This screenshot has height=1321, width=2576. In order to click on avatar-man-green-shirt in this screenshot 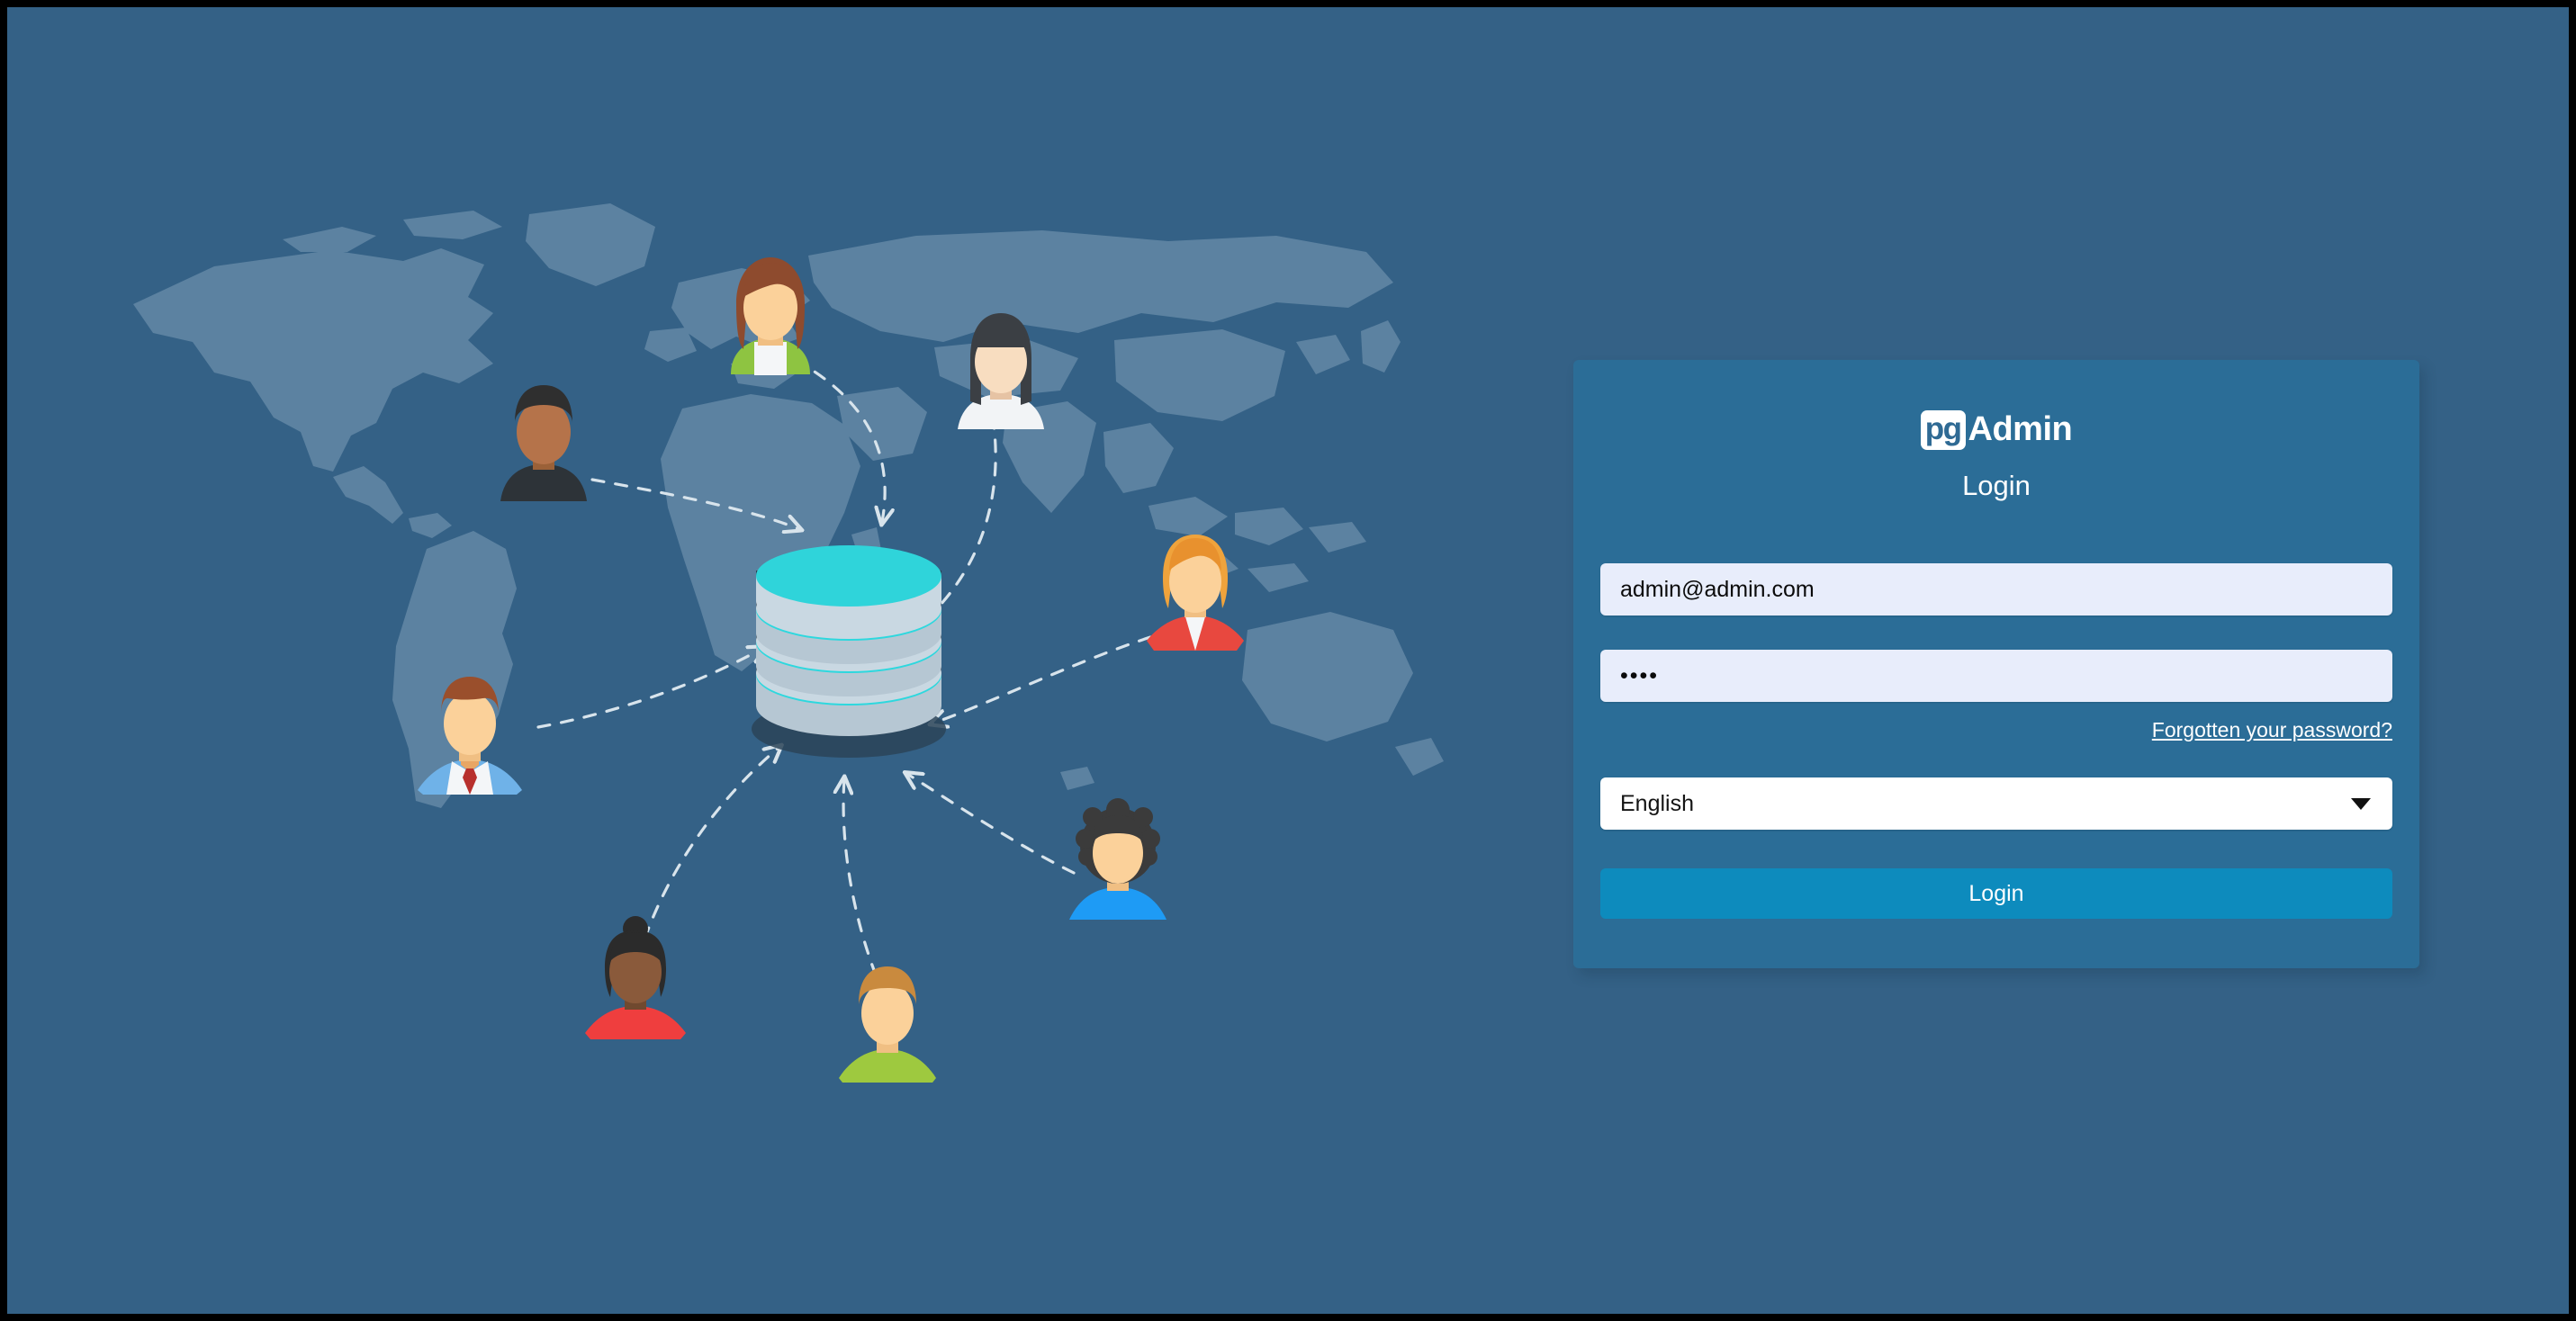, I will do `click(887, 1021)`.